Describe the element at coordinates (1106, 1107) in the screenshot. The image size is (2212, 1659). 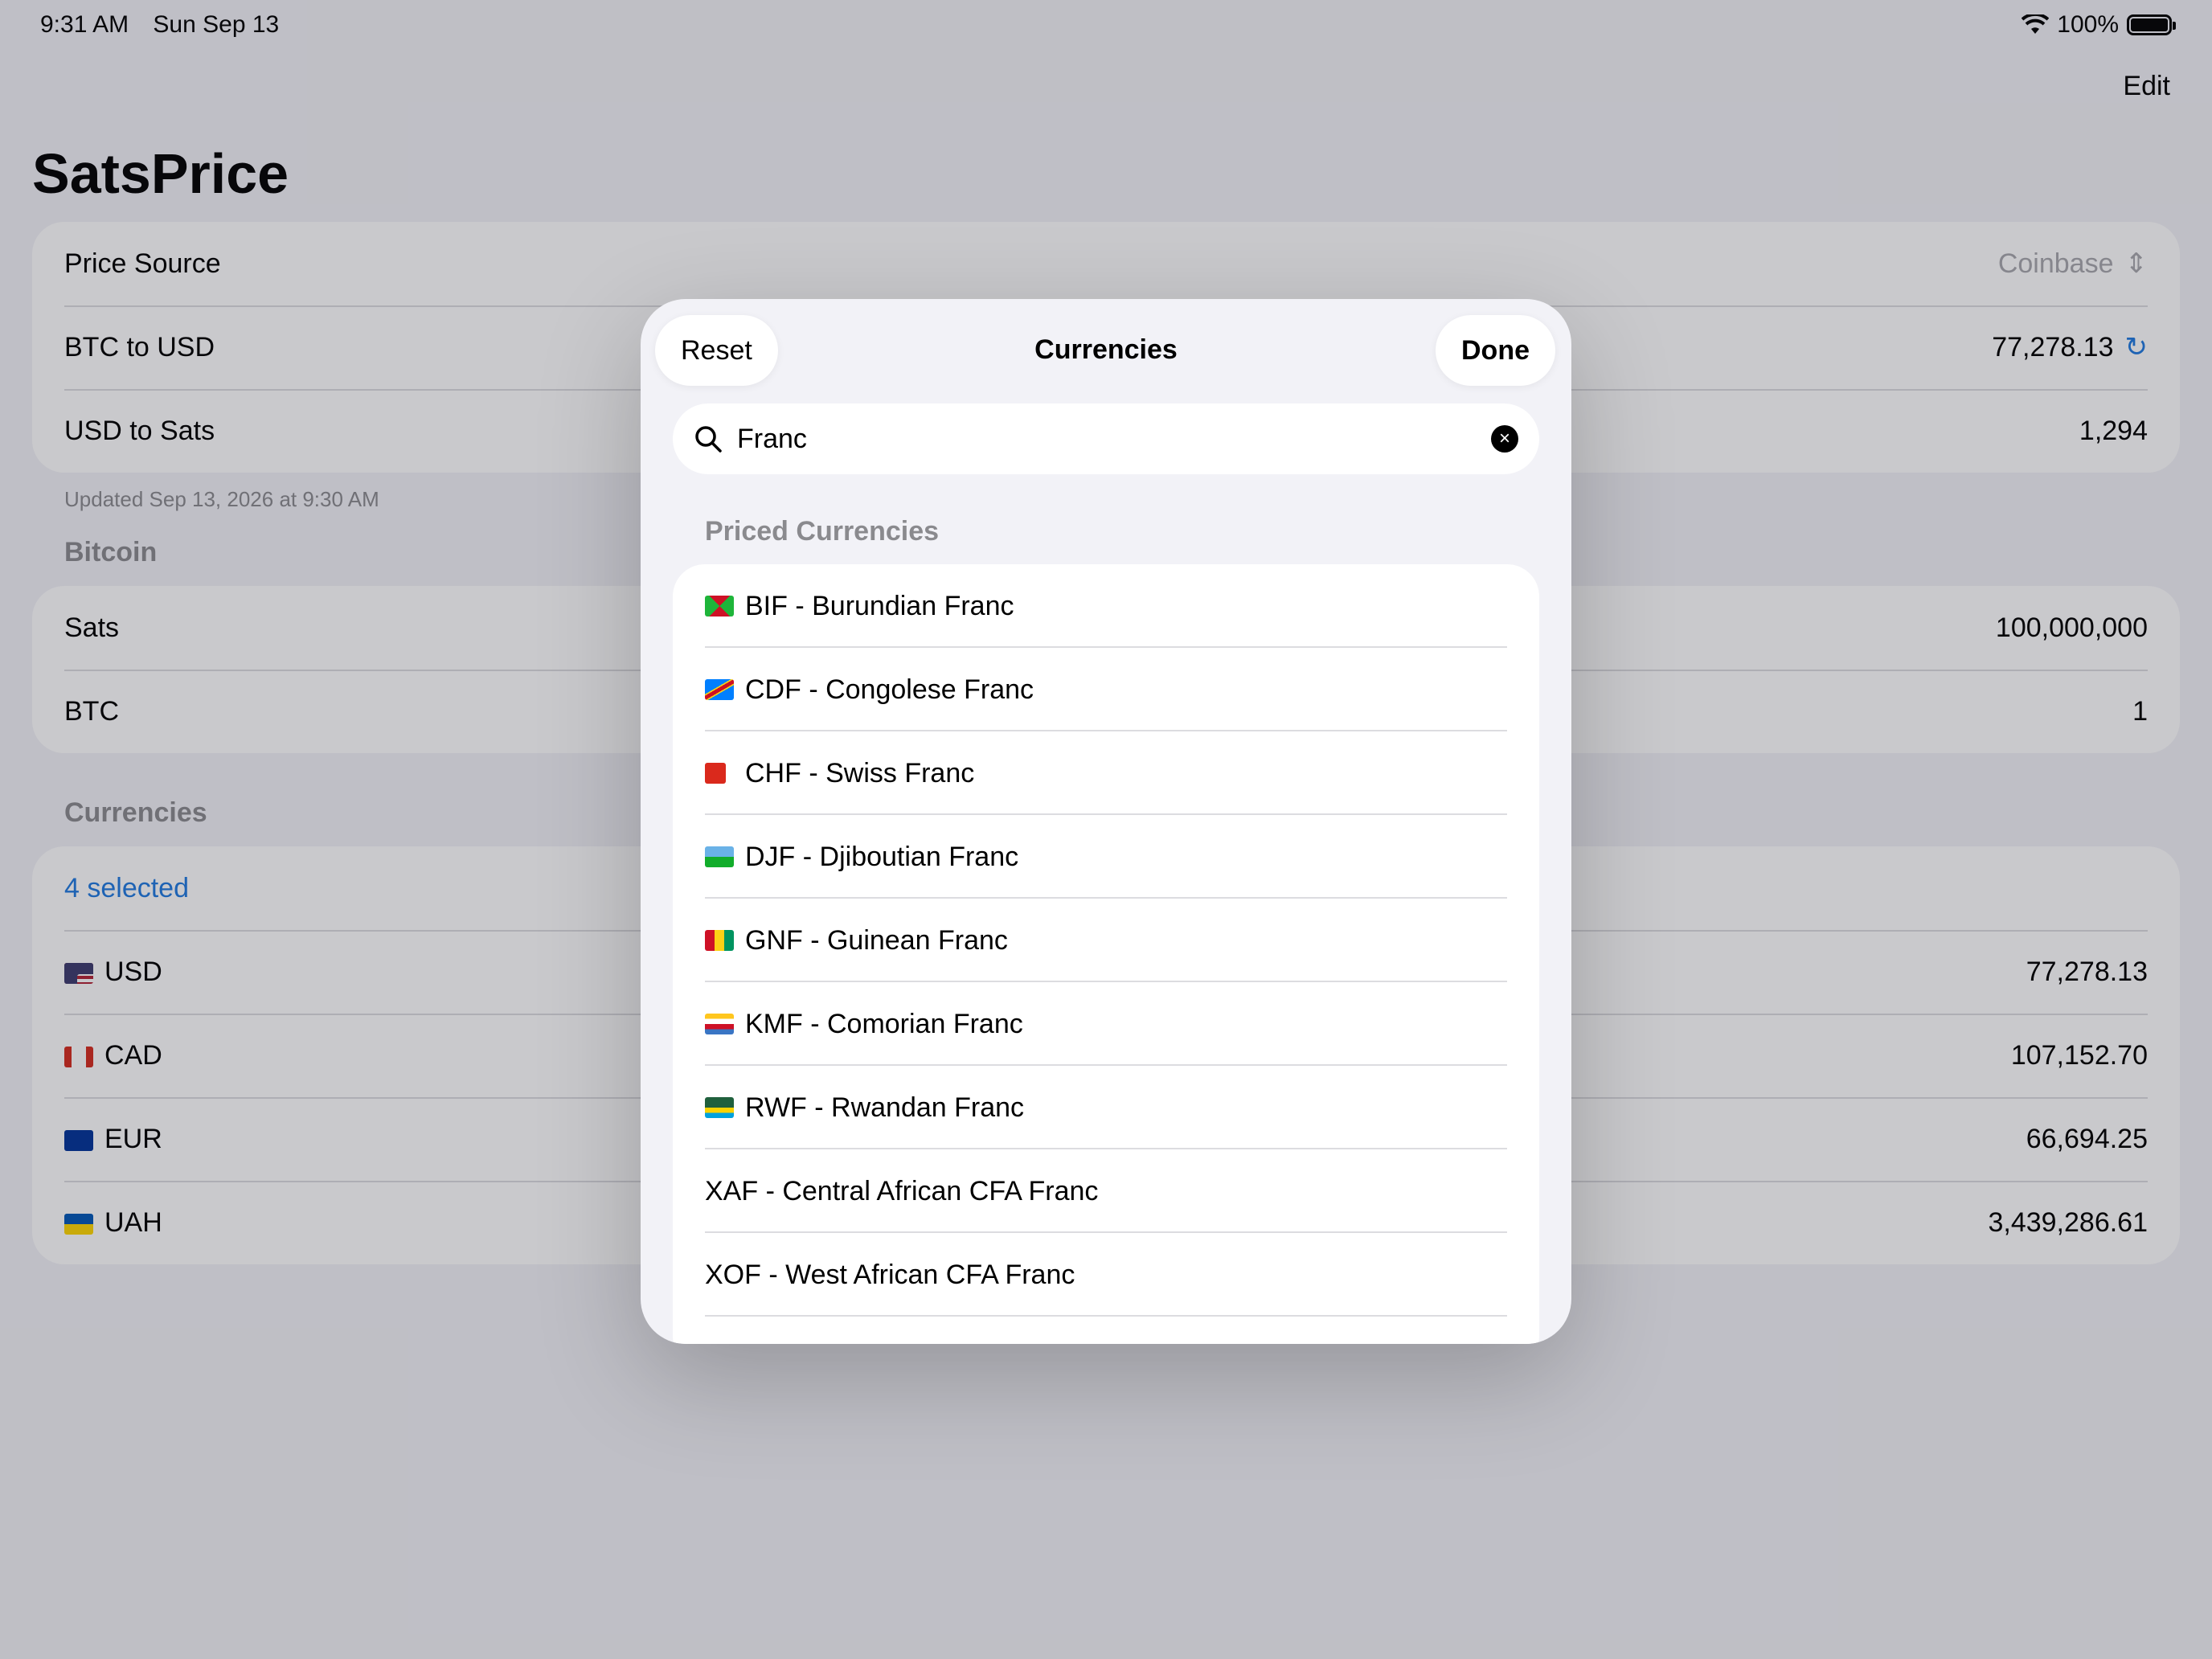
I see `list-item: RWF - Rwandan Franc` at that location.